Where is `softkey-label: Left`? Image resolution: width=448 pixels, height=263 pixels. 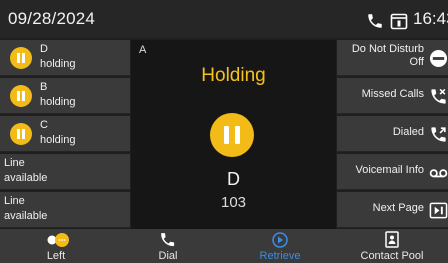
softkey-label: Left is located at coordinates (56, 256).